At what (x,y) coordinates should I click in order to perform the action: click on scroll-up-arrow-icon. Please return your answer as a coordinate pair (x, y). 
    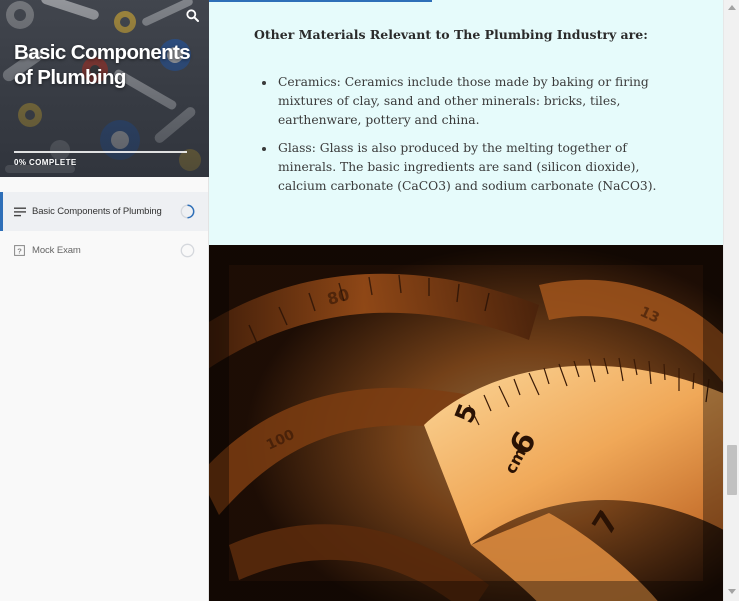
    Looking at the image, I should click on (732, 7).